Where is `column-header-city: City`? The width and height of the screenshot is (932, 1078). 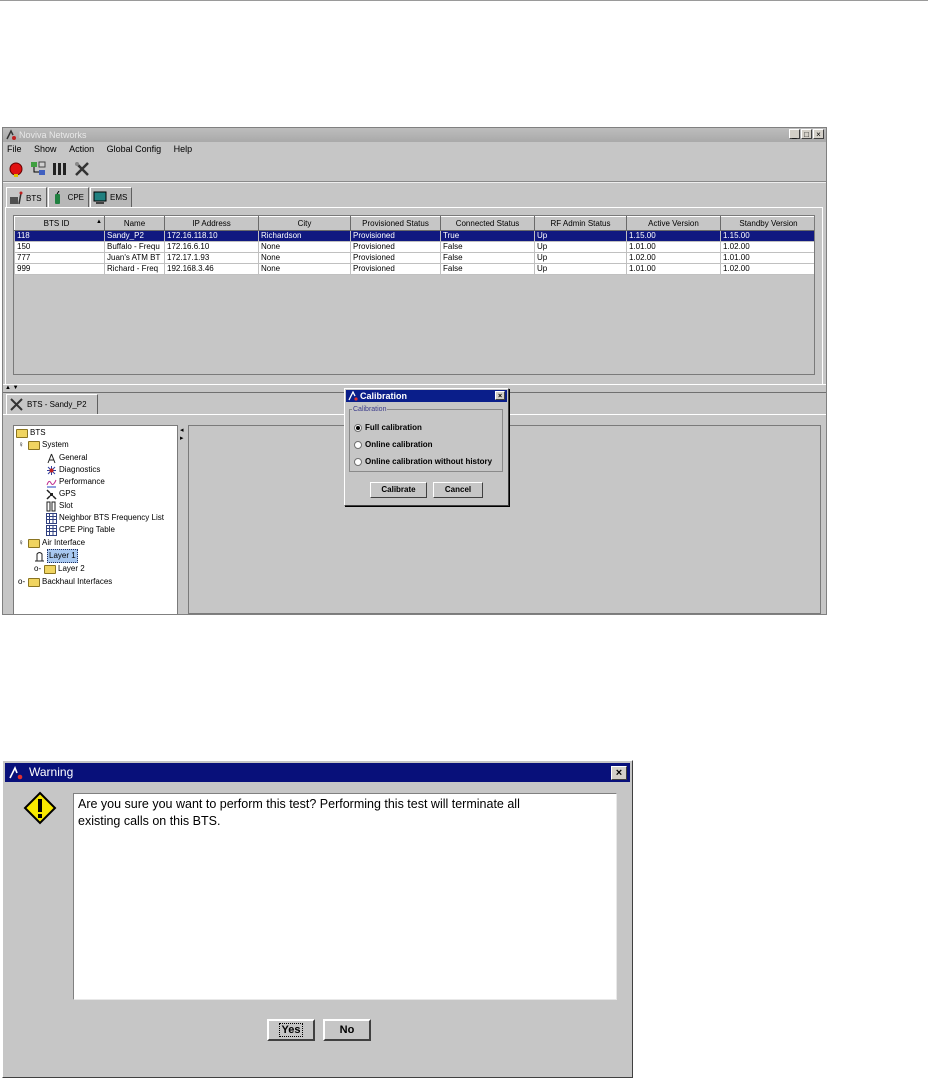 column-header-city: City is located at coordinates (304, 223).